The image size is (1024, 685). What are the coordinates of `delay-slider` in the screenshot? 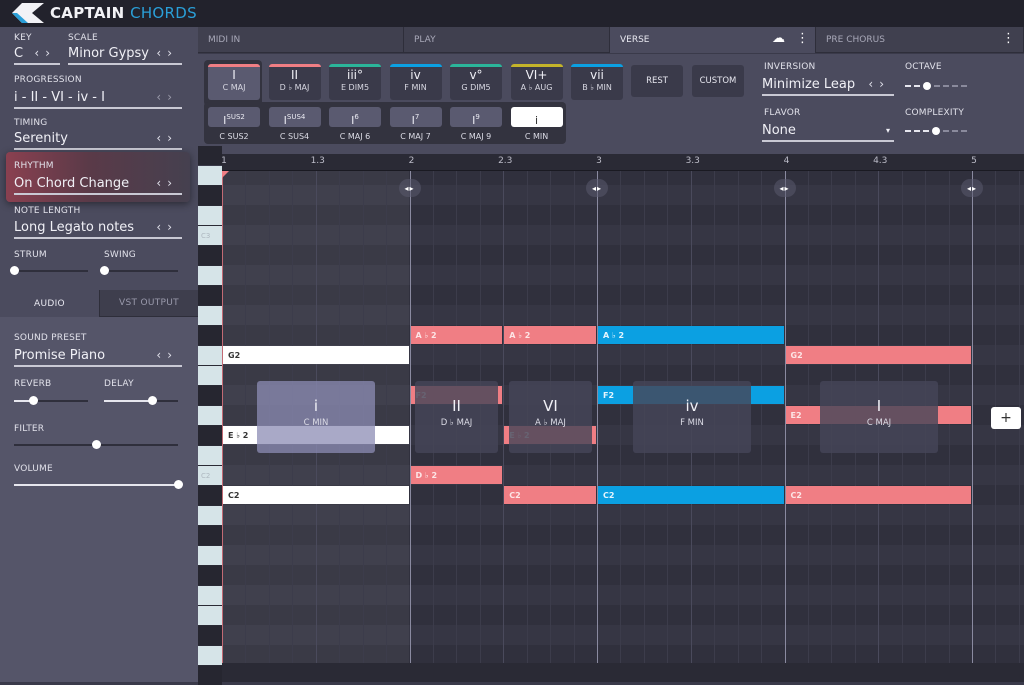 It's located at (141, 400).